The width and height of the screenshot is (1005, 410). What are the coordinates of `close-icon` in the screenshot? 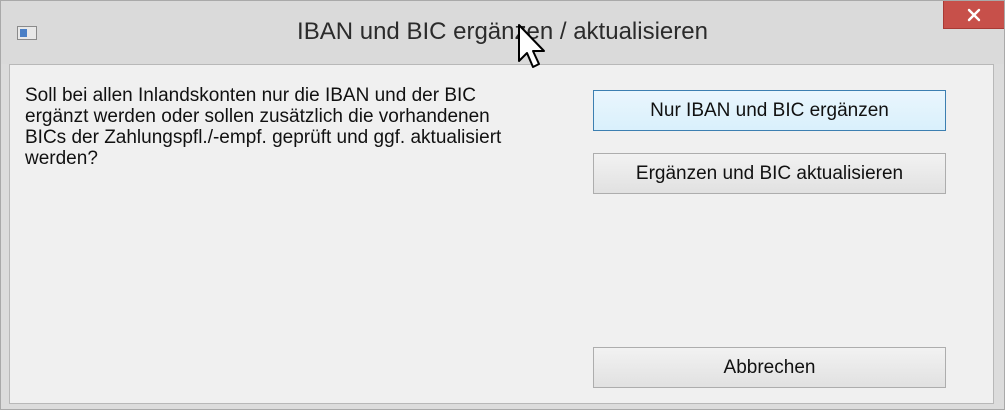 It's located at (974, 15).